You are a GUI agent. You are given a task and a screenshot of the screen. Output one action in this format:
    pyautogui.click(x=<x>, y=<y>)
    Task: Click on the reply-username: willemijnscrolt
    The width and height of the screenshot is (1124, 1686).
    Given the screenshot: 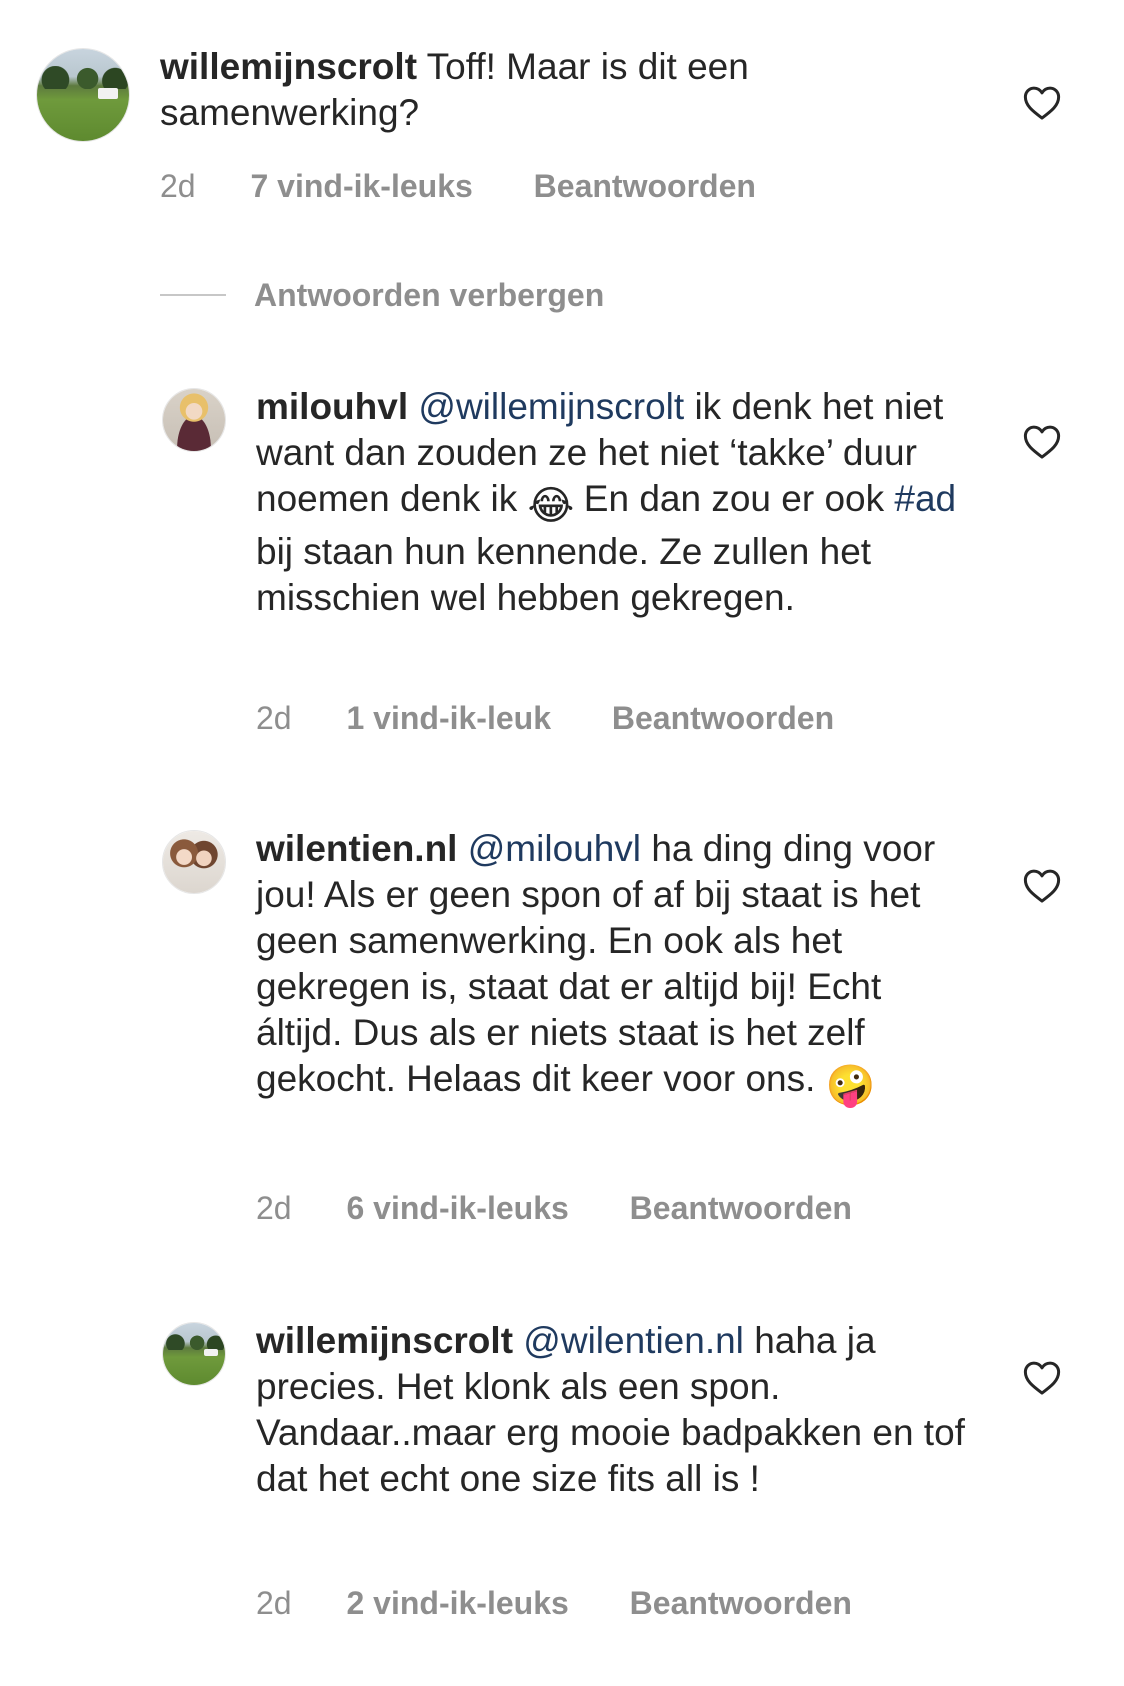 What is the action you would take?
    pyautogui.click(x=384, y=1340)
    